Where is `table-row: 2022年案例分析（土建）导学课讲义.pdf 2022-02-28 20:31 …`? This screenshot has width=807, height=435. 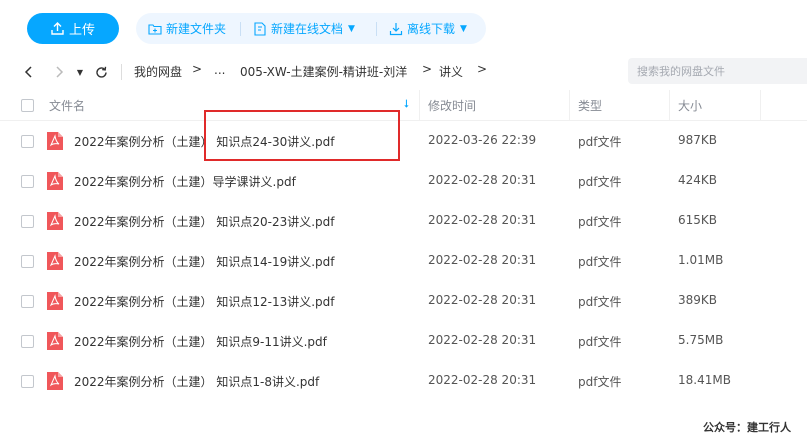
table-row: 2022年案例分析（土建）导学课讲义.pdf 2022-02-28 20:31 … is located at coordinates (403, 181).